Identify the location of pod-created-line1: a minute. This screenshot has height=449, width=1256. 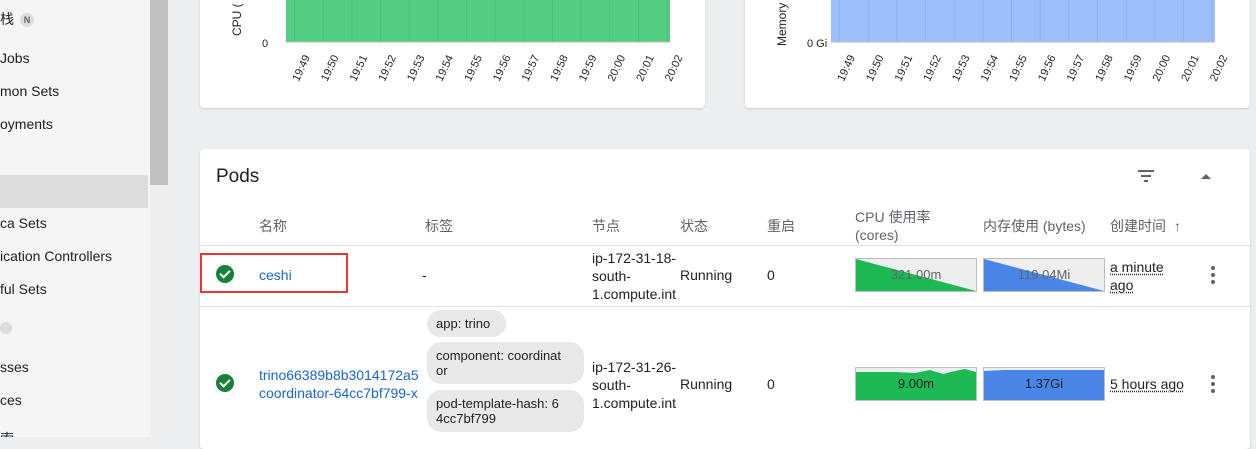
(1137, 267).